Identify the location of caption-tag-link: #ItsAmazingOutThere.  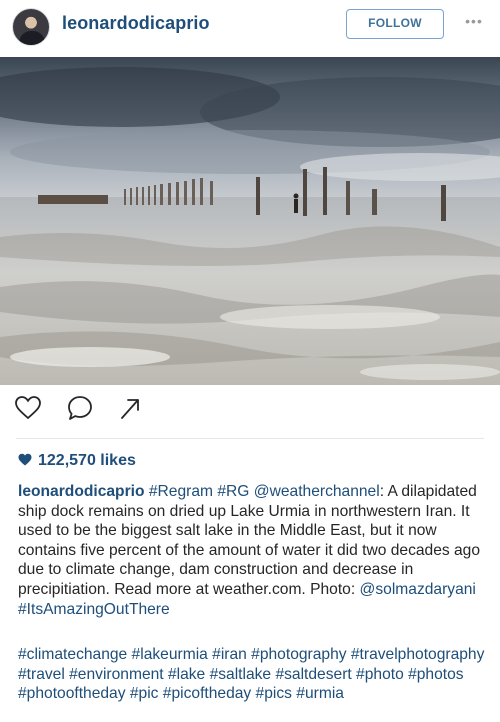
(94, 609).